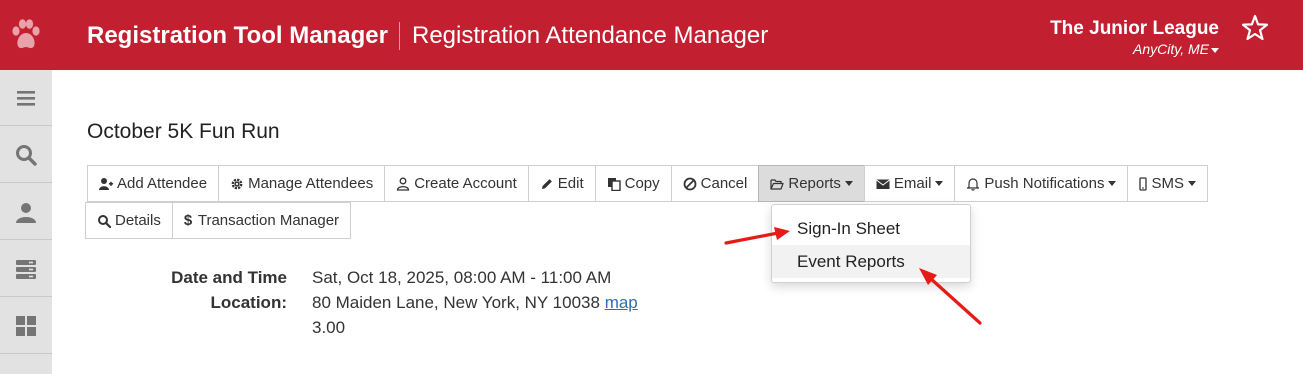  Describe the element at coordinates (237, 183) in the screenshot. I see `gear-icon` at that location.